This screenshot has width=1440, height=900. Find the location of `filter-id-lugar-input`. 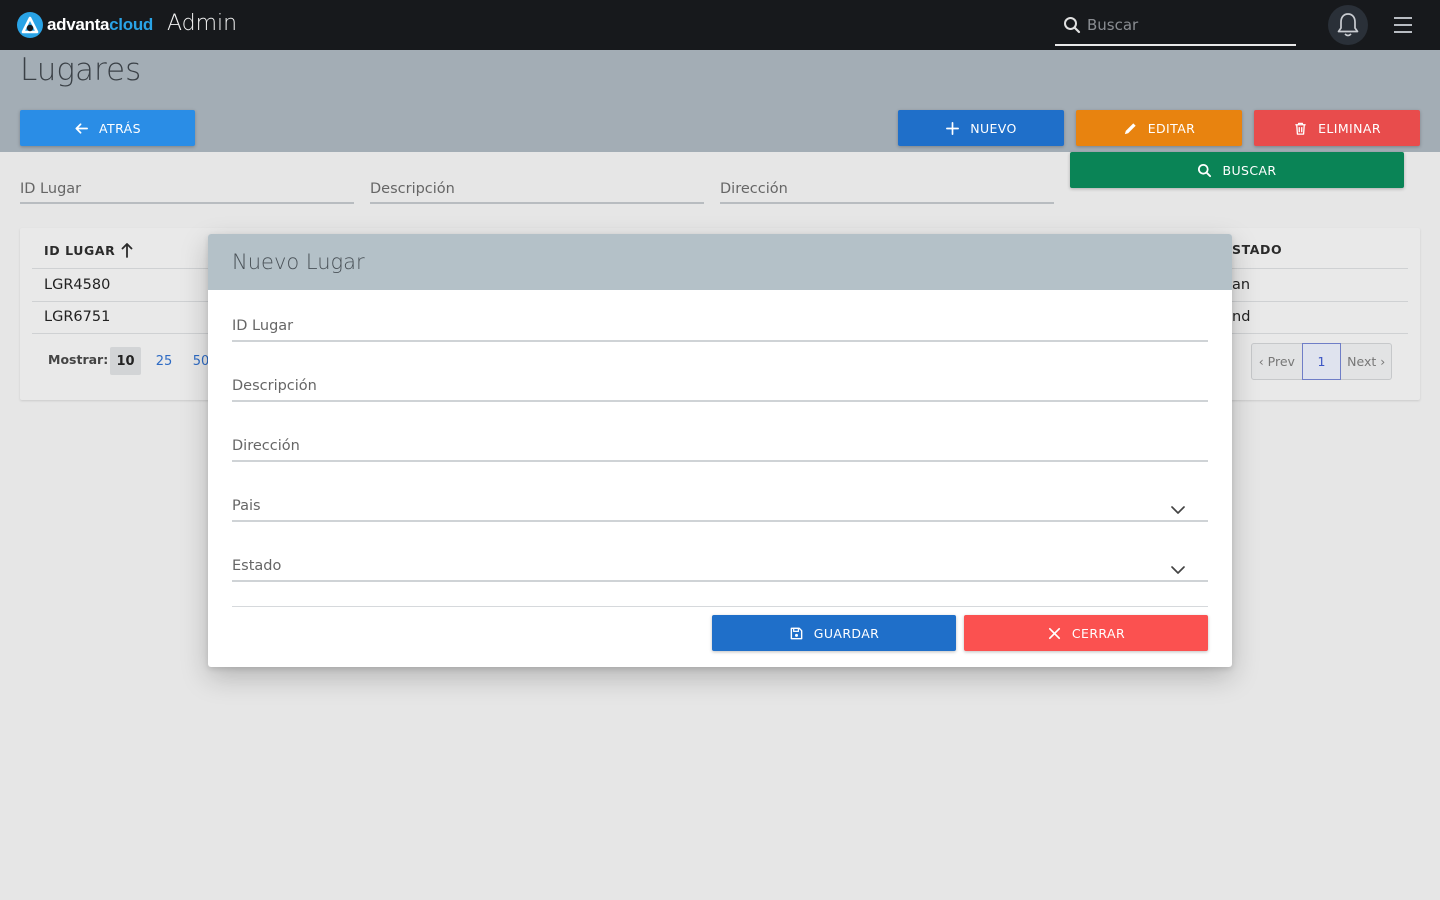

filter-id-lugar-input is located at coordinates (187, 189).